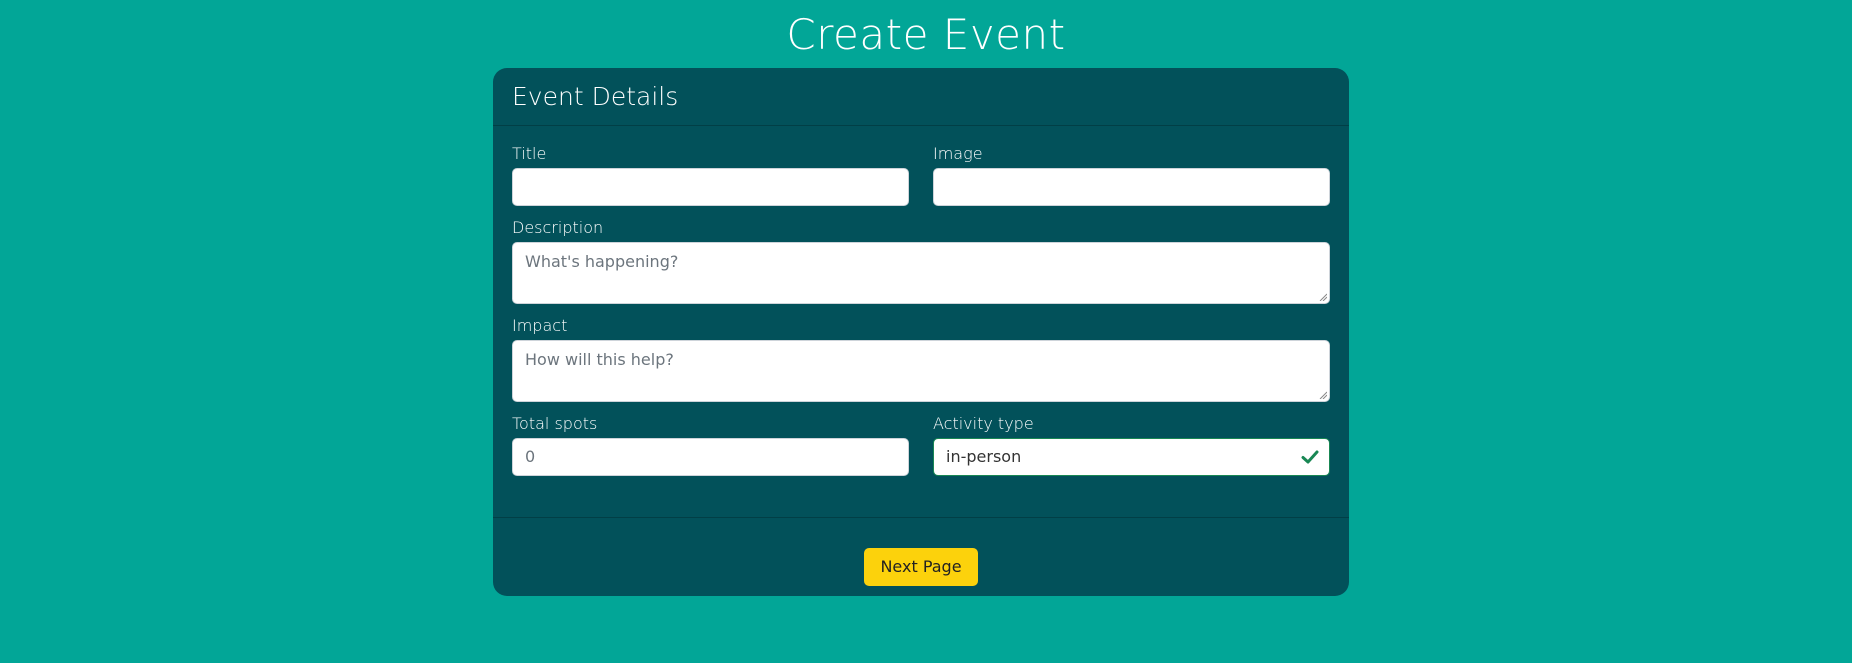  What do you see at coordinates (983, 423) in the screenshot?
I see `activity-type-label: Activity type` at bounding box center [983, 423].